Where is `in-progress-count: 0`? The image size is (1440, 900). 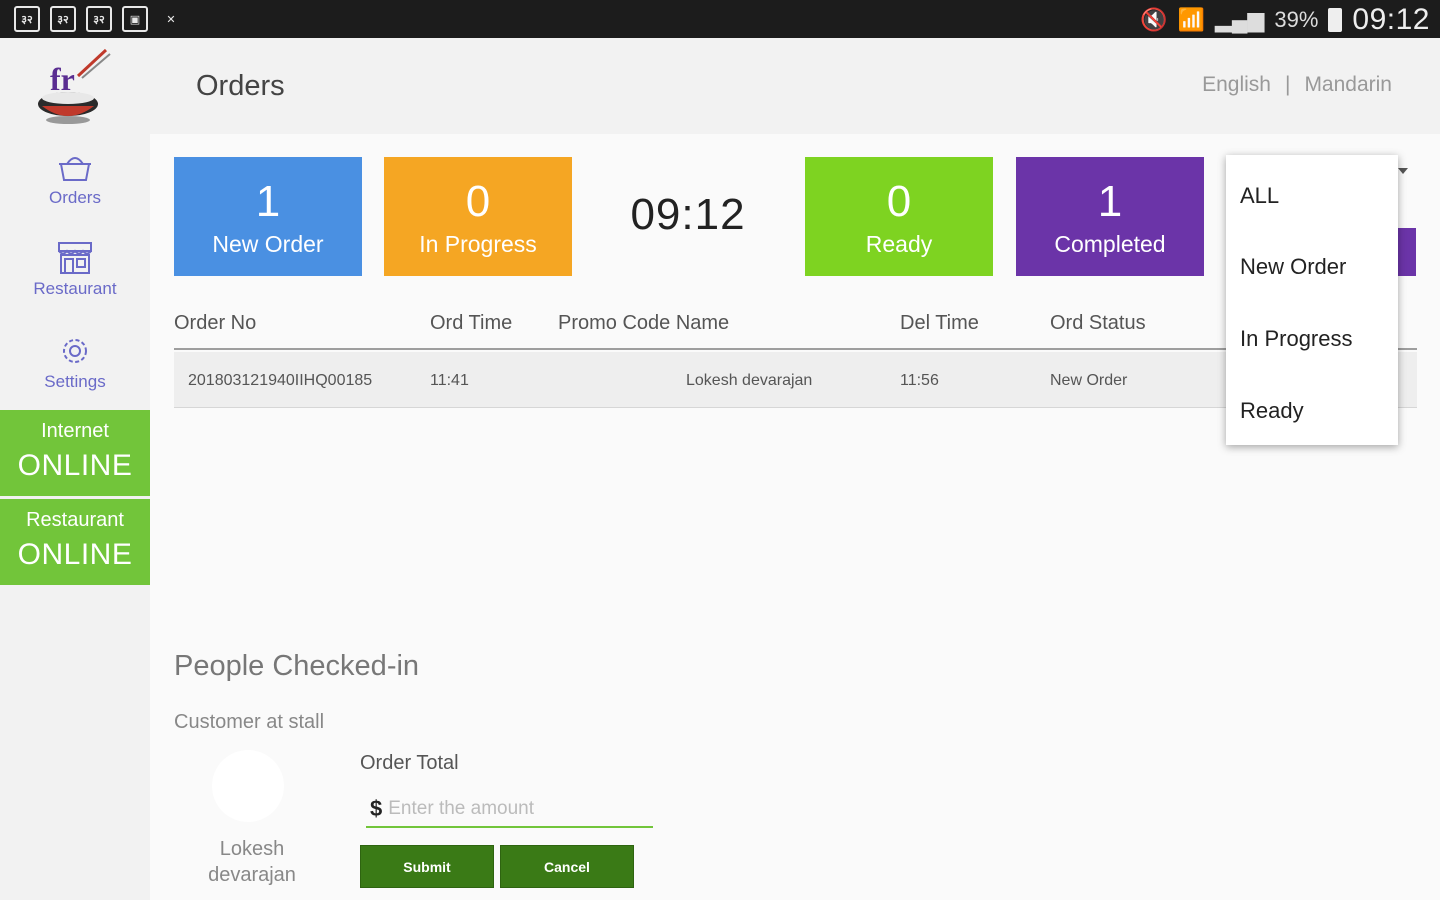
in-progress-count: 0 is located at coordinates (478, 201).